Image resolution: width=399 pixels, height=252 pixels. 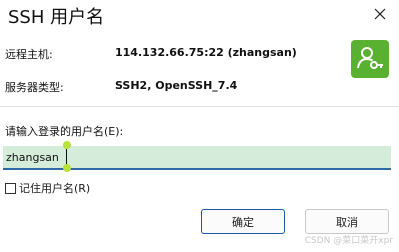 I want to click on cancel-button: 取消, so click(x=347, y=221).